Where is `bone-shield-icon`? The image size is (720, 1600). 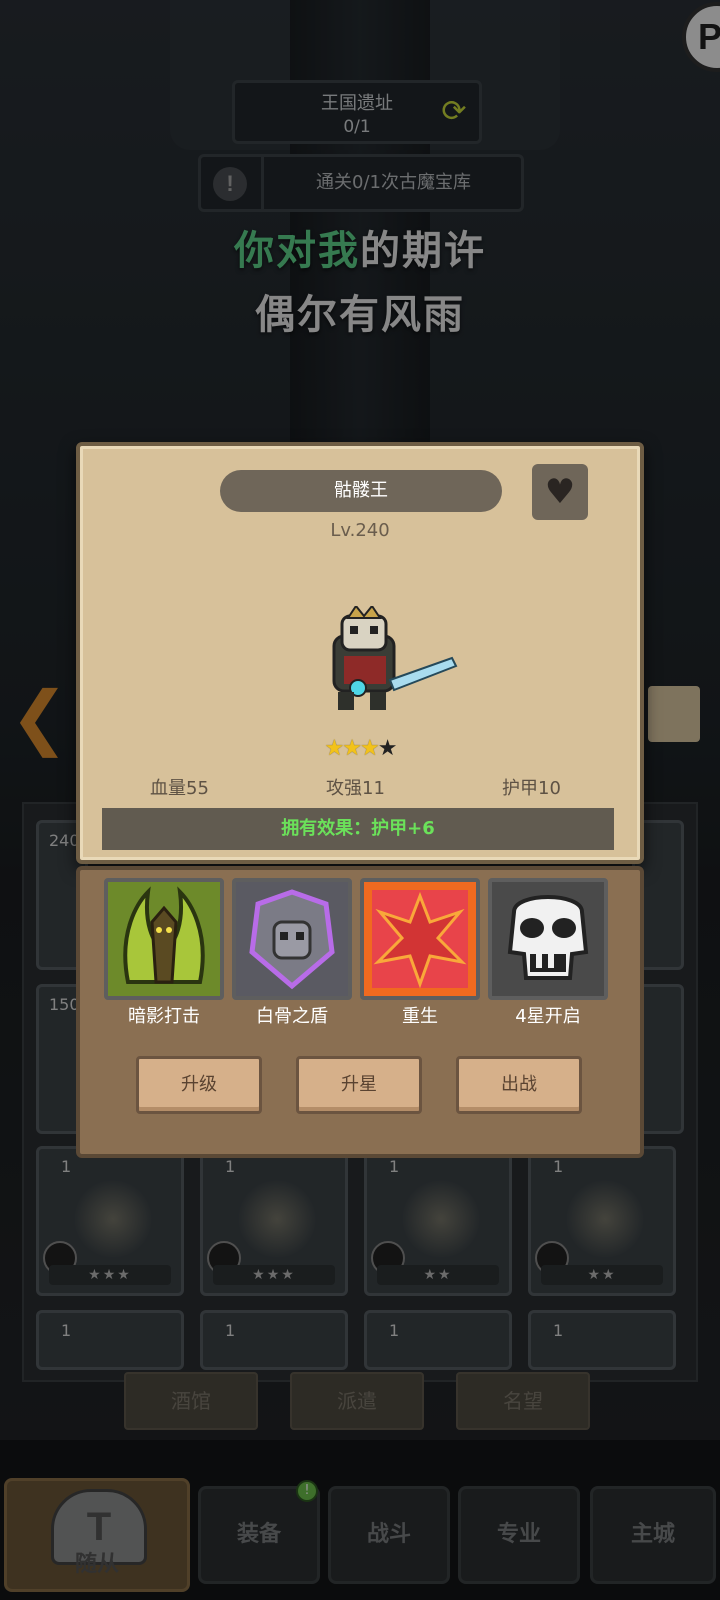
bone-shield-icon is located at coordinates (292, 939).